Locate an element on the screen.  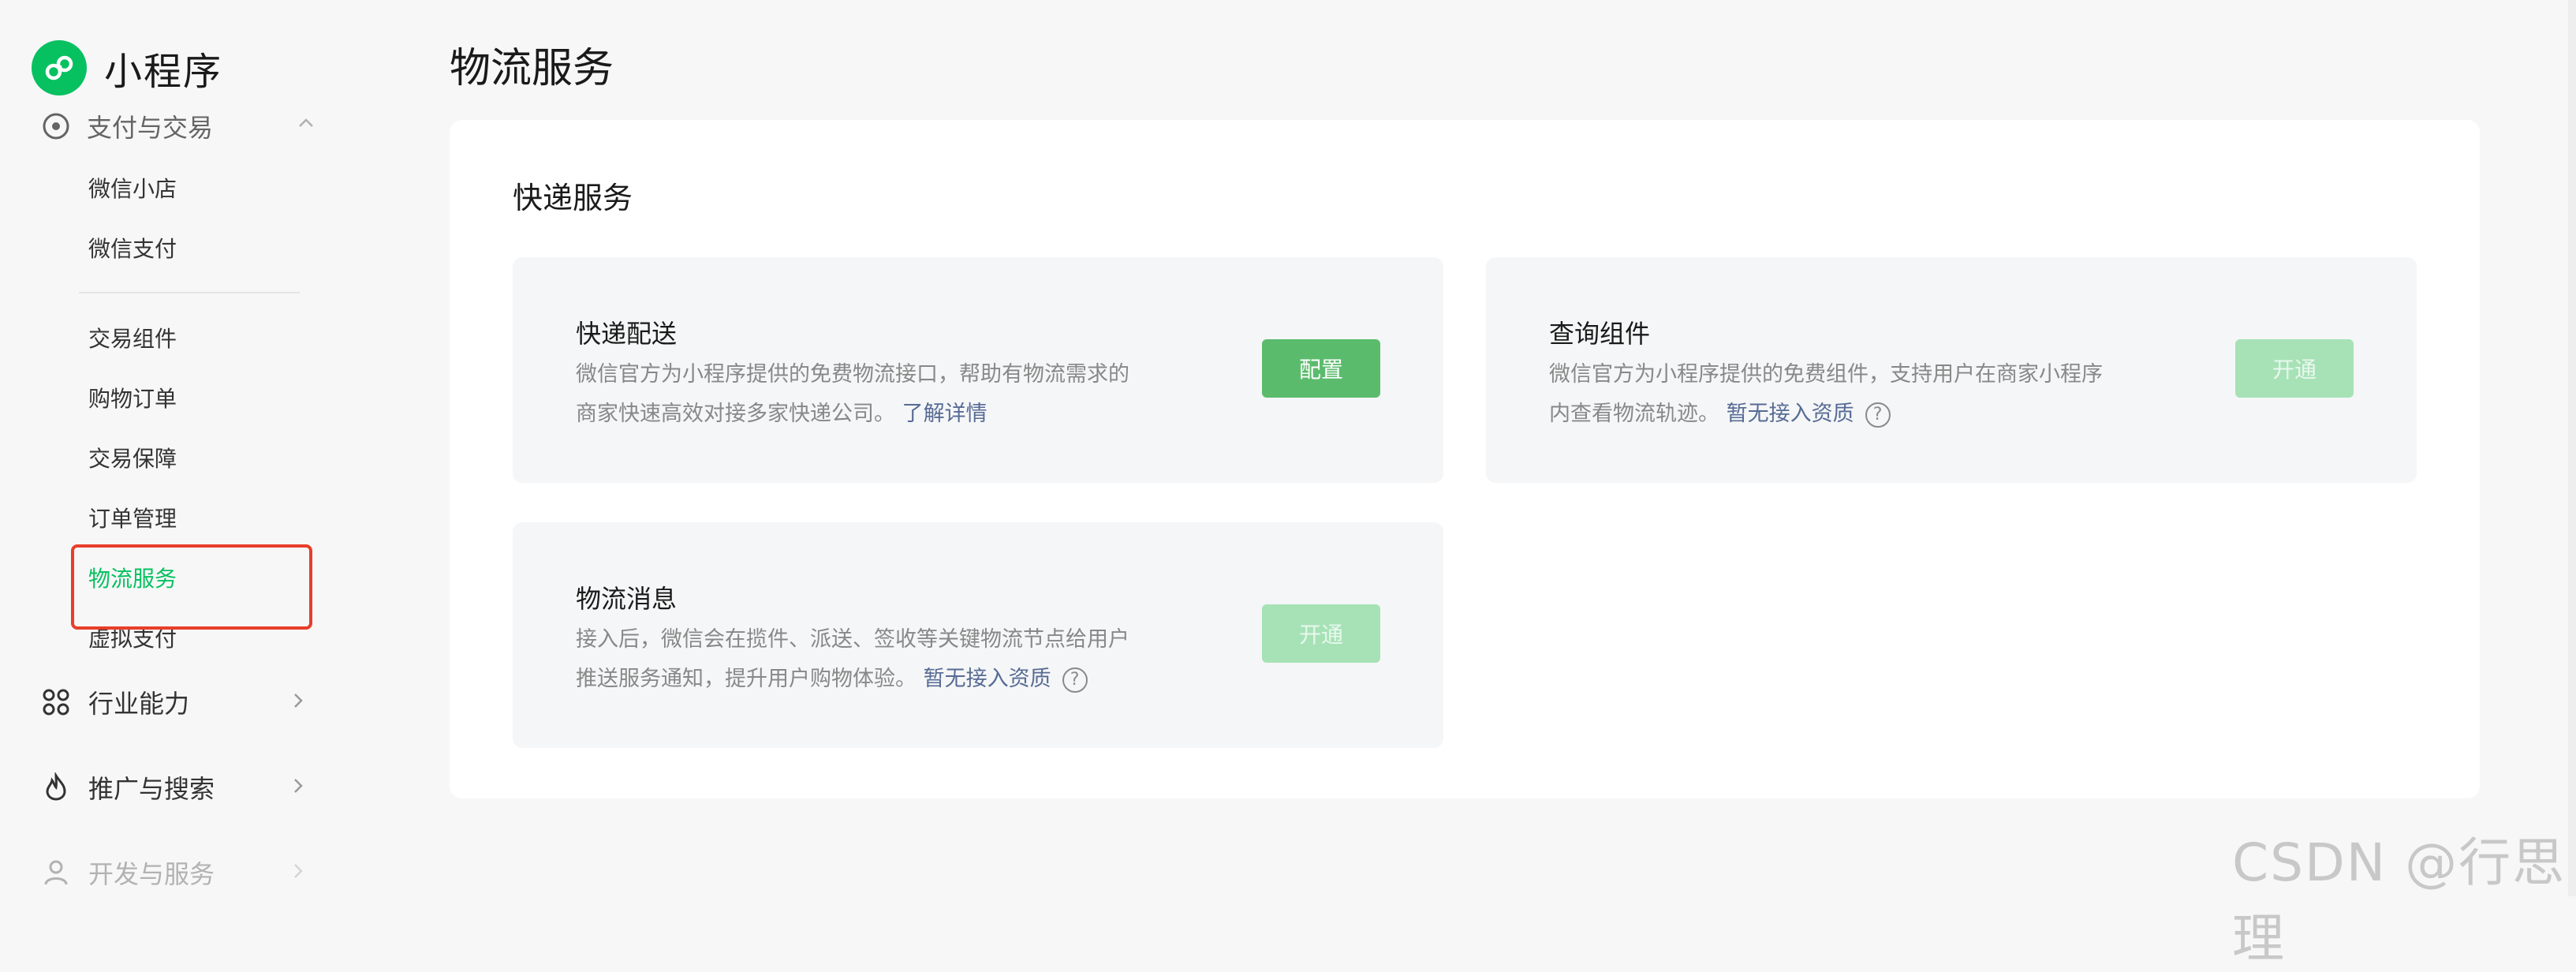
sidebar-item-shopping-orders: 购物订单 is located at coordinates (132, 399).